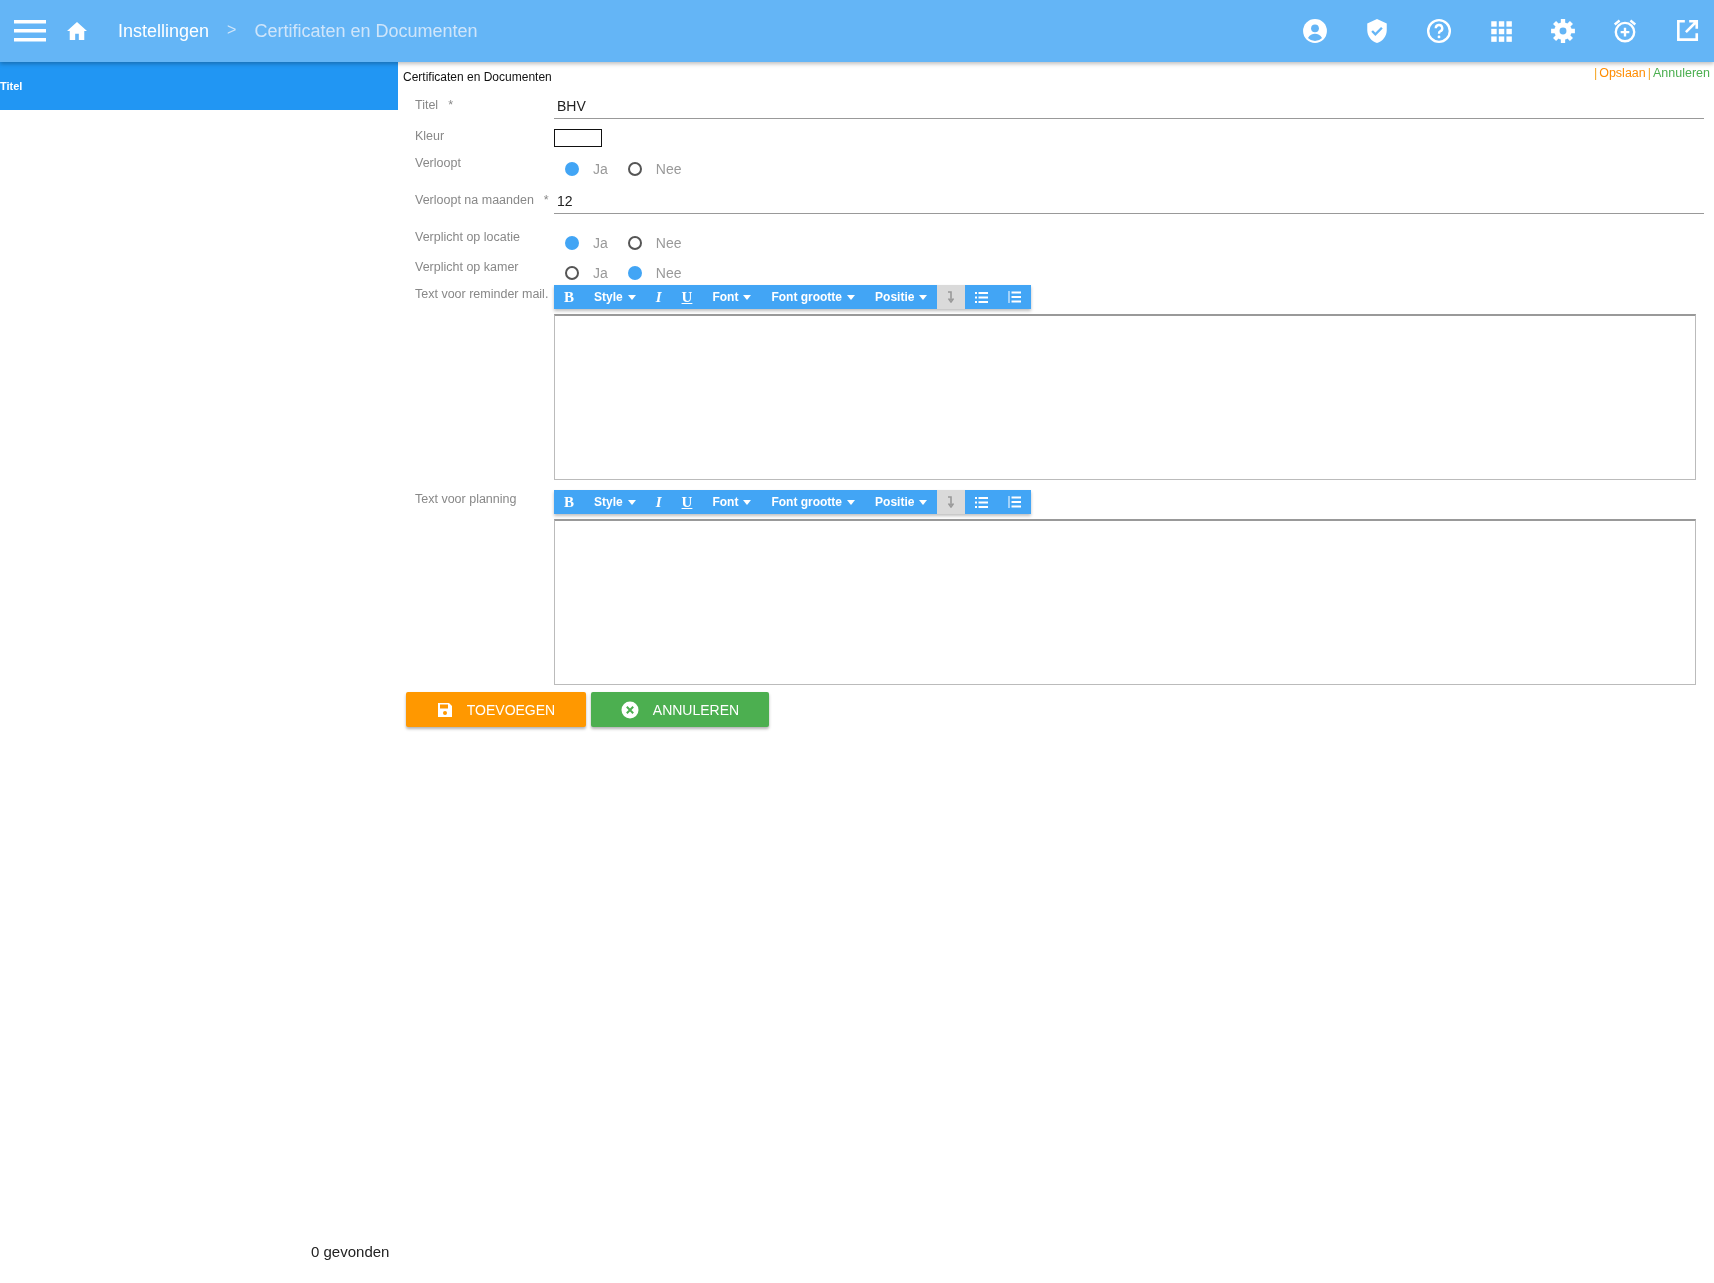  Describe the element at coordinates (366, 31) in the screenshot. I see `breadcrumb-link: Certificaten en Documenten` at that location.